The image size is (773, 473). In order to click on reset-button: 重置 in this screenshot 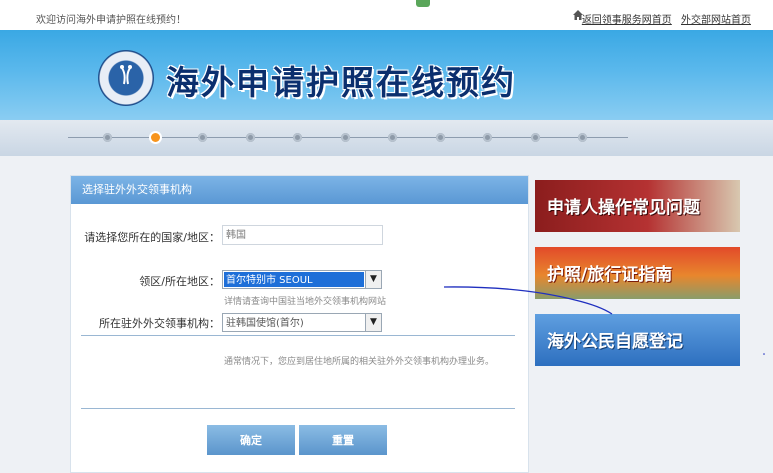, I will do `click(343, 440)`.